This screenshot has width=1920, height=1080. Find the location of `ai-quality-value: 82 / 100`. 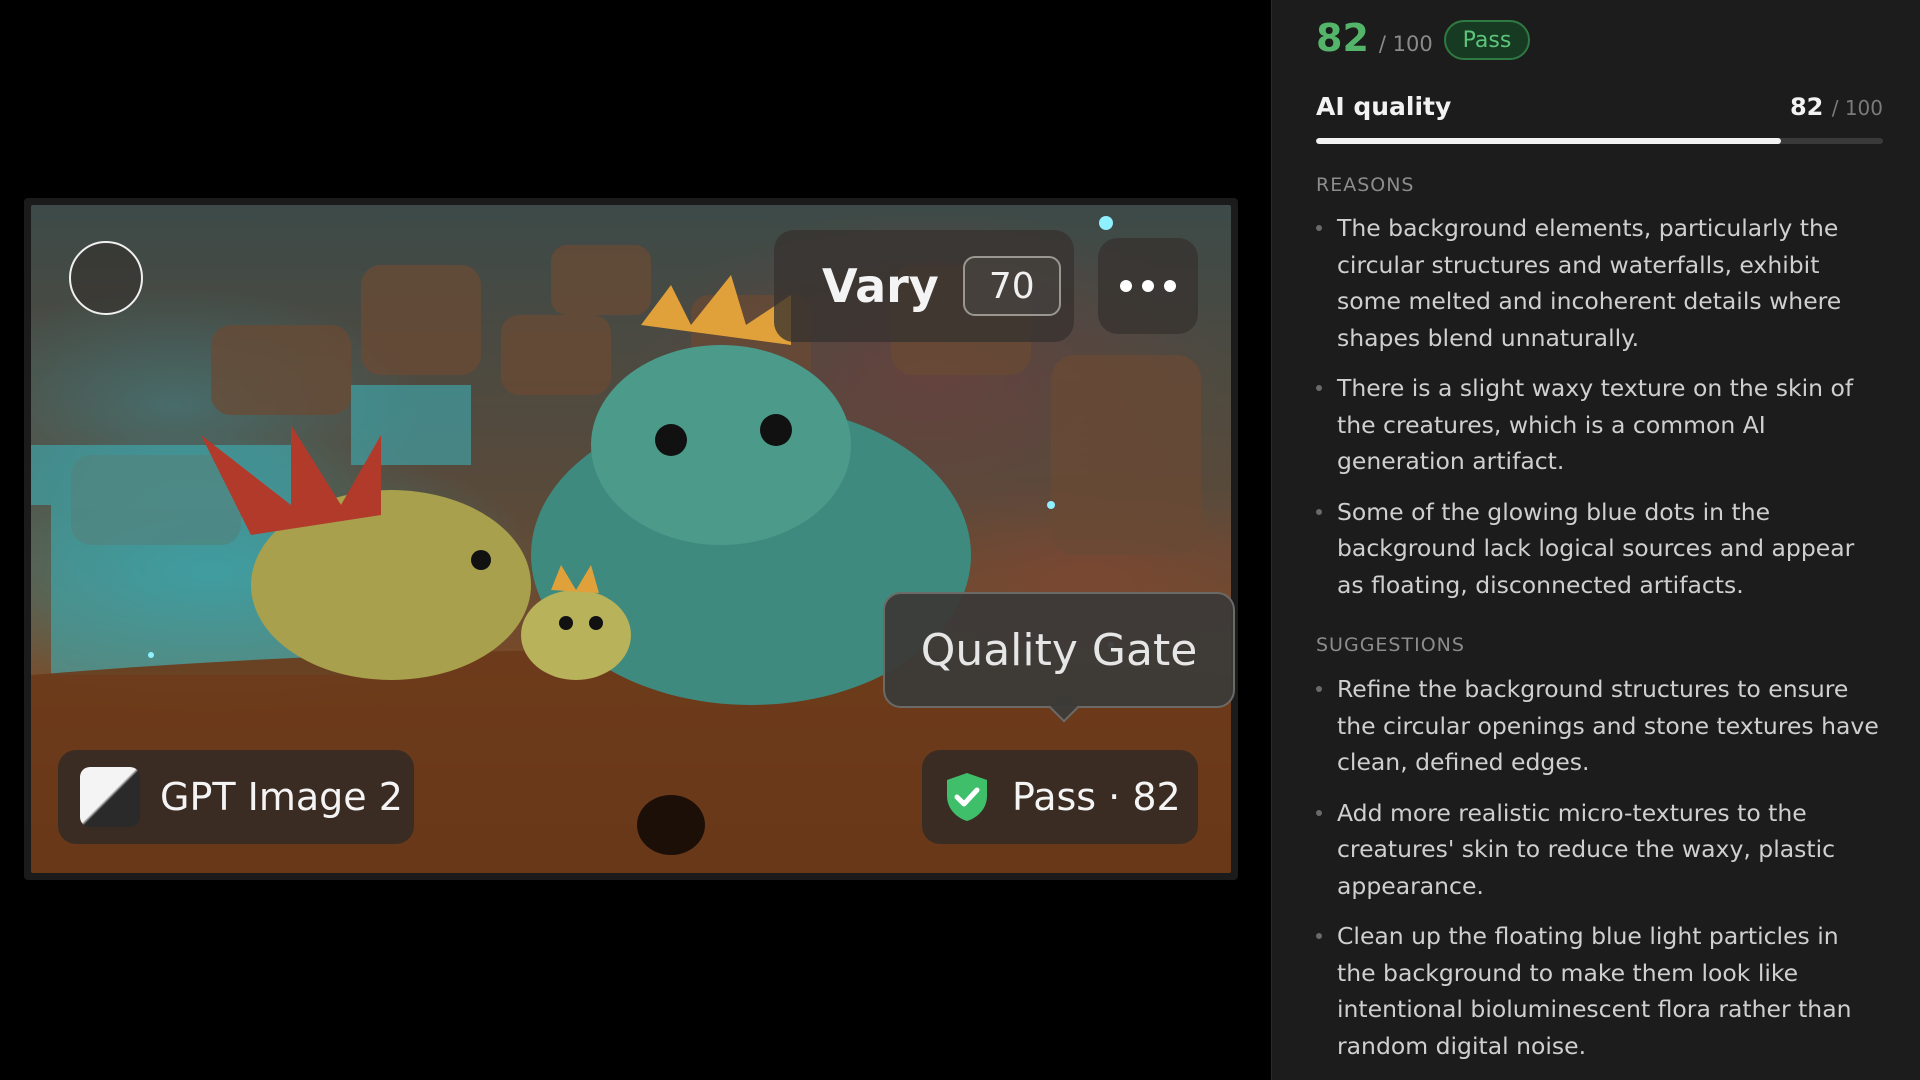

ai-quality-value: 82 / 100 is located at coordinates (1836, 107).